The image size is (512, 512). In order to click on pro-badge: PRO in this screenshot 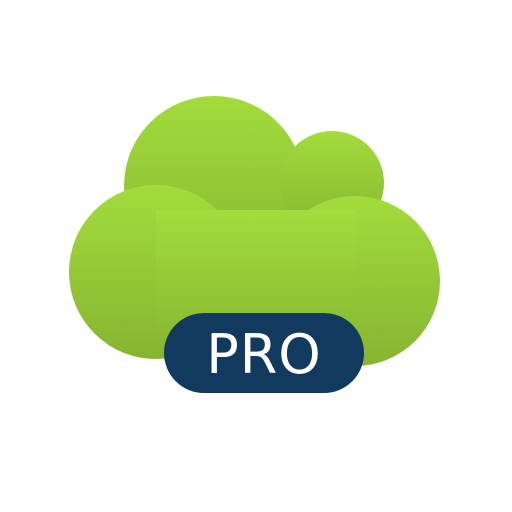, I will do `click(264, 353)`.